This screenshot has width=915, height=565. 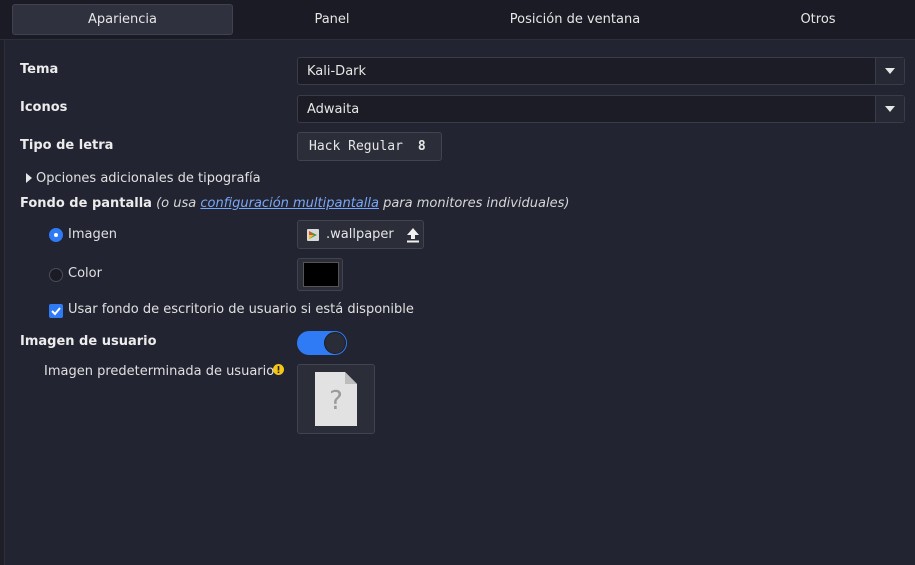 What do you see at coordinates (44, 107) in the screenshot?
I see `iconos-label: Iconos` at bounding box center [44, 107].